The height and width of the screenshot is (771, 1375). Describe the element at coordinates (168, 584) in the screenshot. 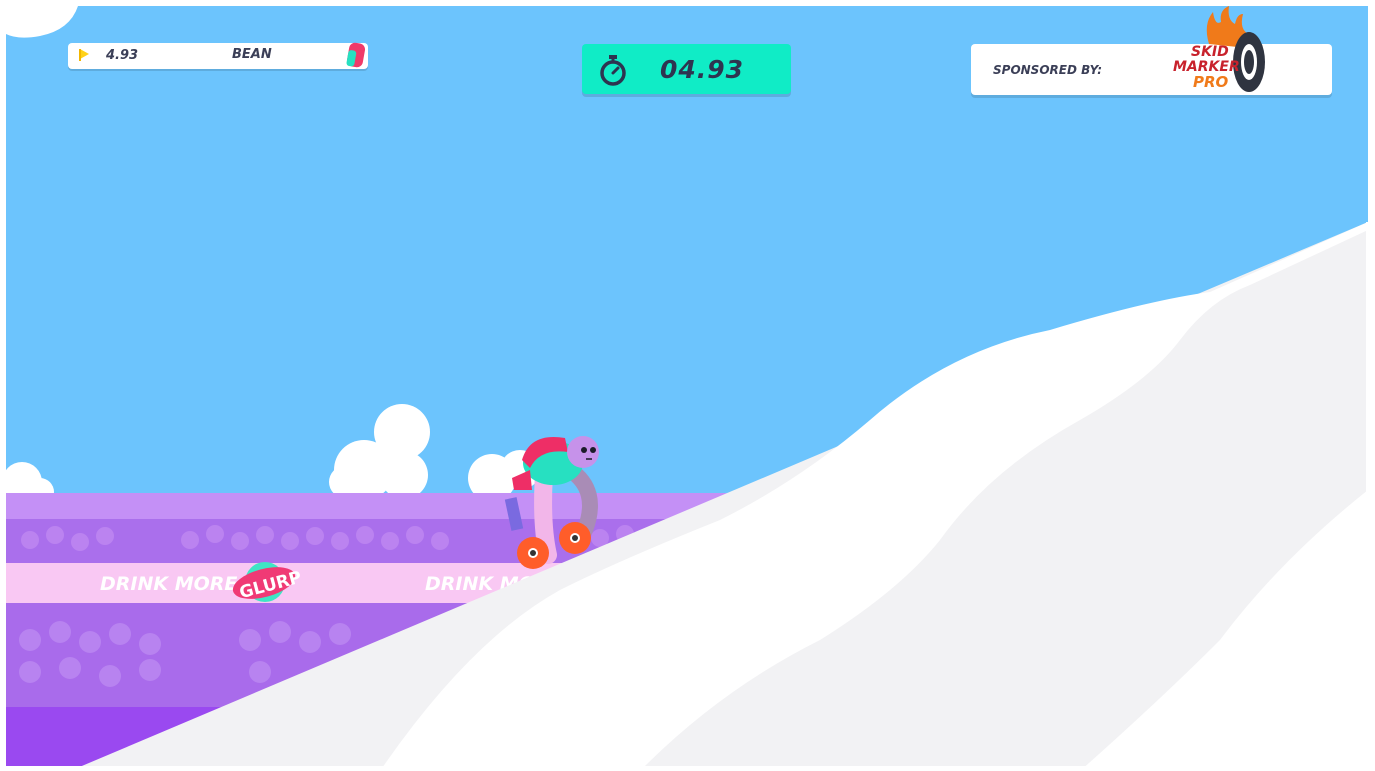

I see `banner-text-1: DRINK MORE` at that location.